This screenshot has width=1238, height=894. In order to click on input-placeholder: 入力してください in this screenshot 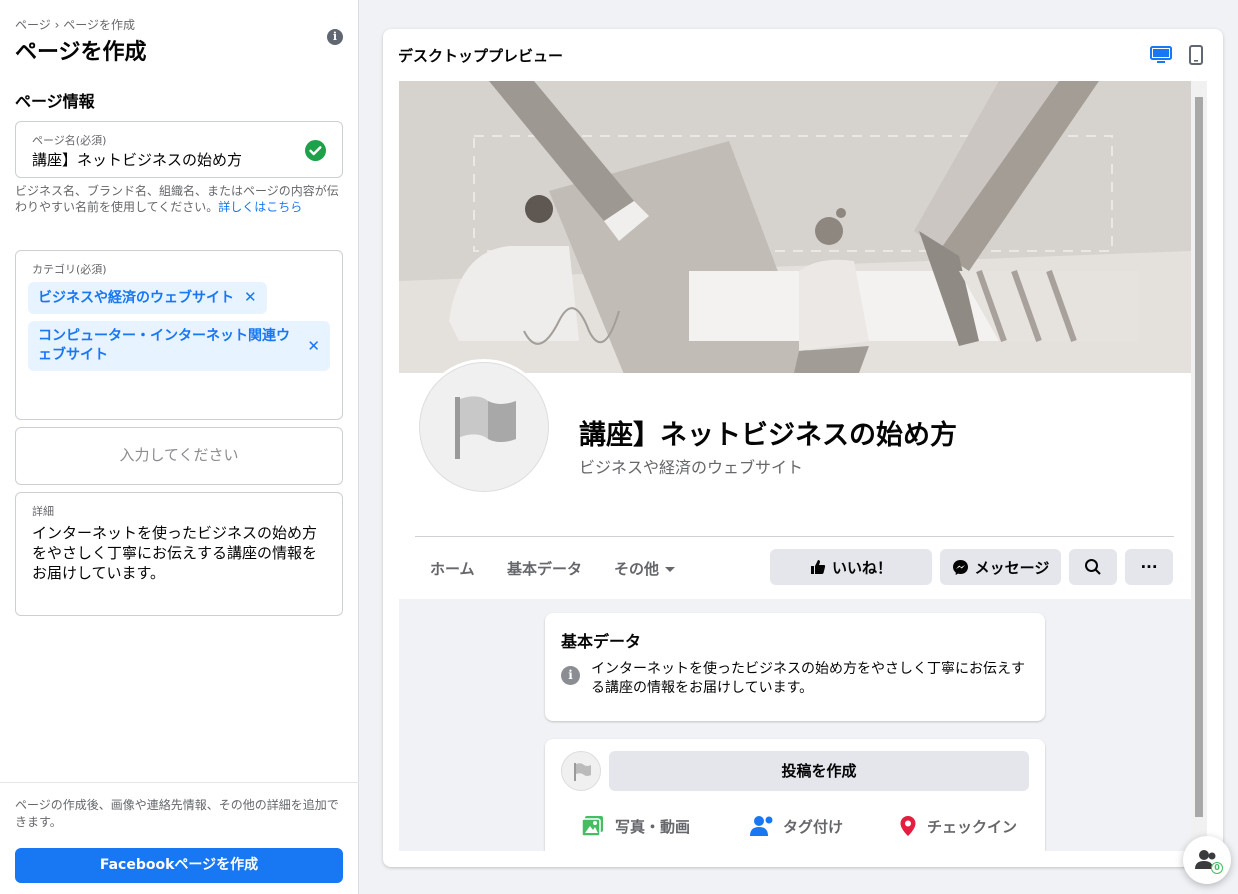, I will do `click(179, 455)`.